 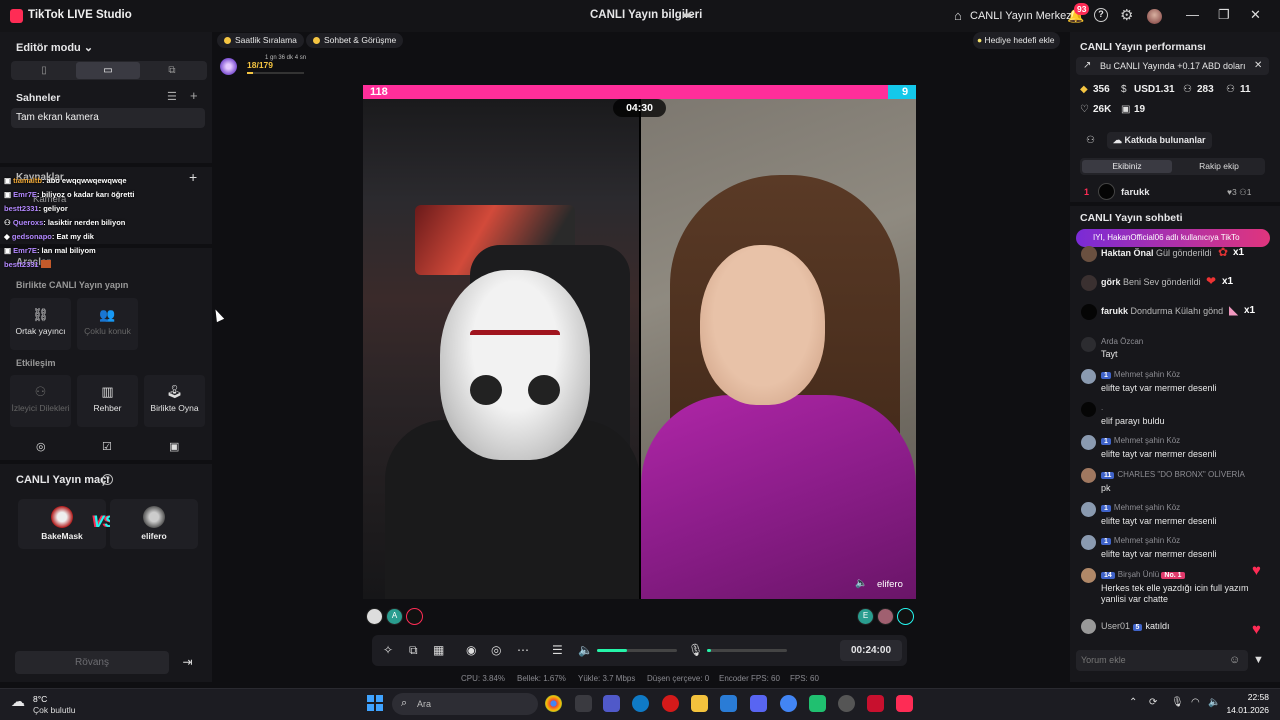 What do you see at coordinates (41, 446) in the screenshot?
I see `poll-icon: ◎` at bounding box center [41, 446].